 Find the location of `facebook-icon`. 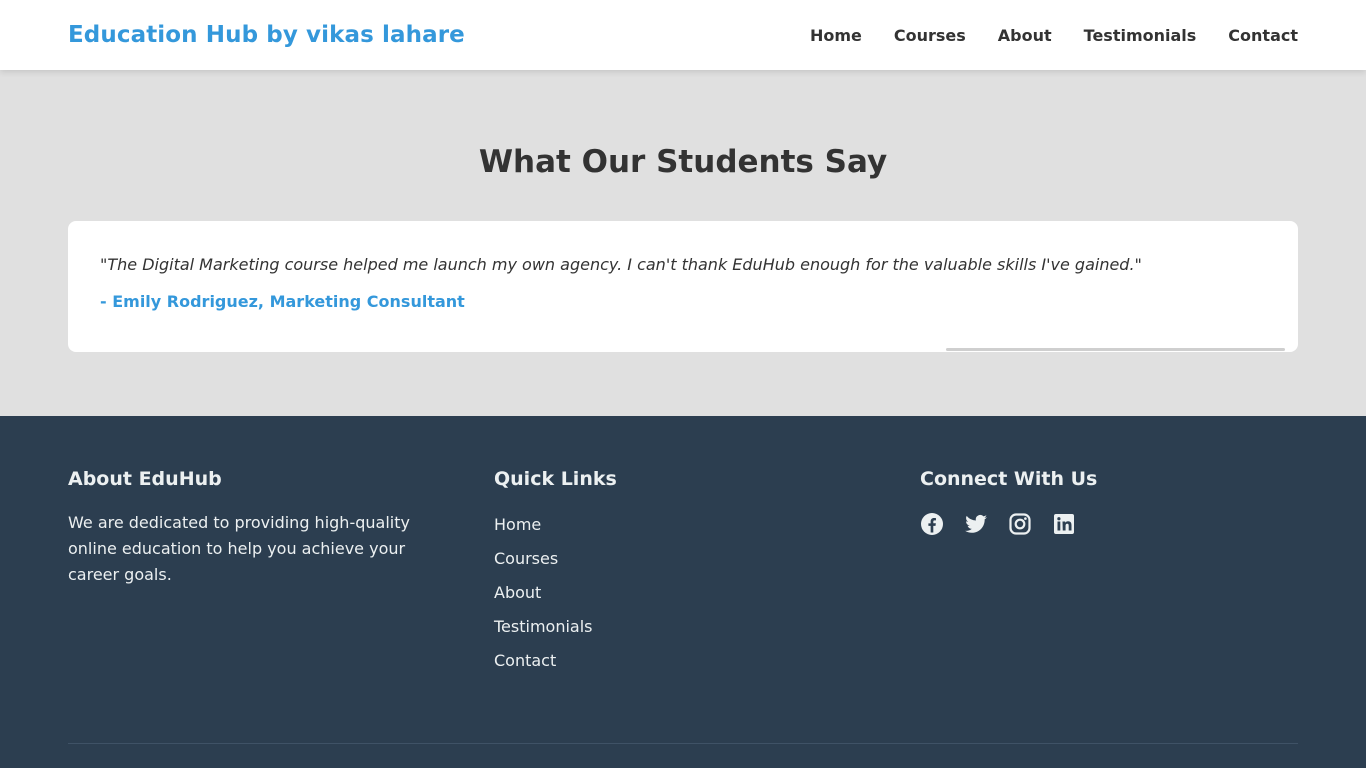

facebook-icon is located at coordinates (932, 524).